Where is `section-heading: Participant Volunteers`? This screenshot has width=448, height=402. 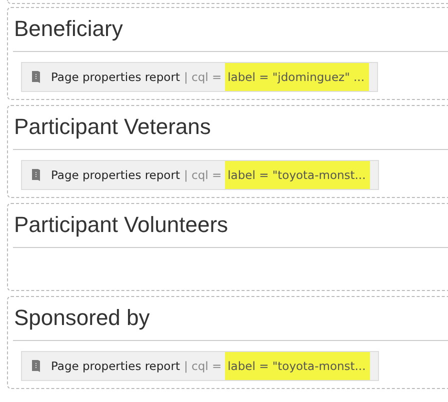
section-heading: Participant Volunteers is located at coordinates (121, 225).